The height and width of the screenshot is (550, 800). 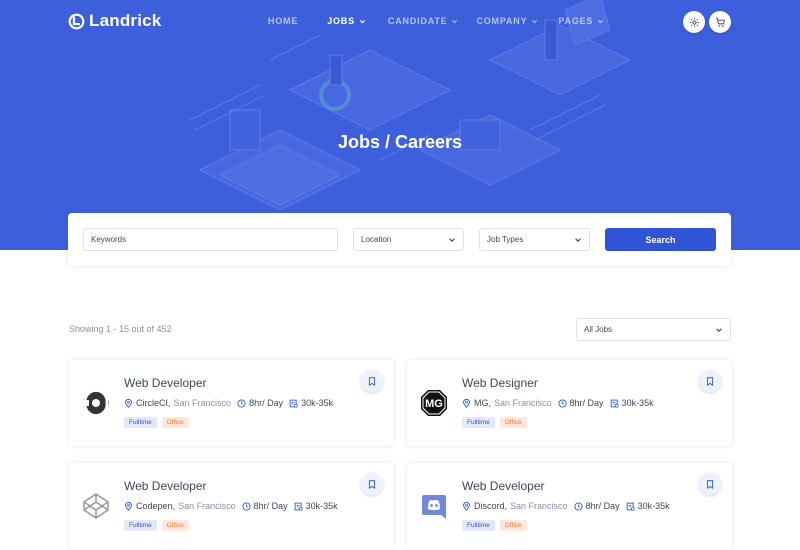 What do you see at coordinates (109, 239) in the screenshot?
I see `keywords-placeholder: Keywords` at bounding box center [109, 239].